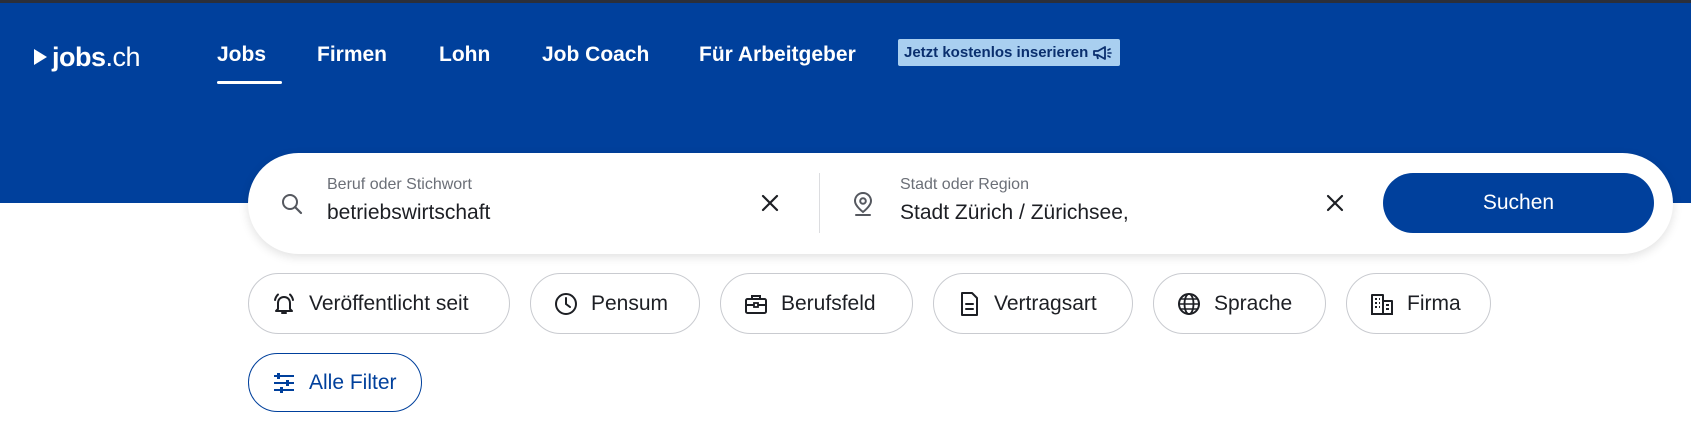  I want to click on nav-item-lohn: Lohn, so click(464, 55).